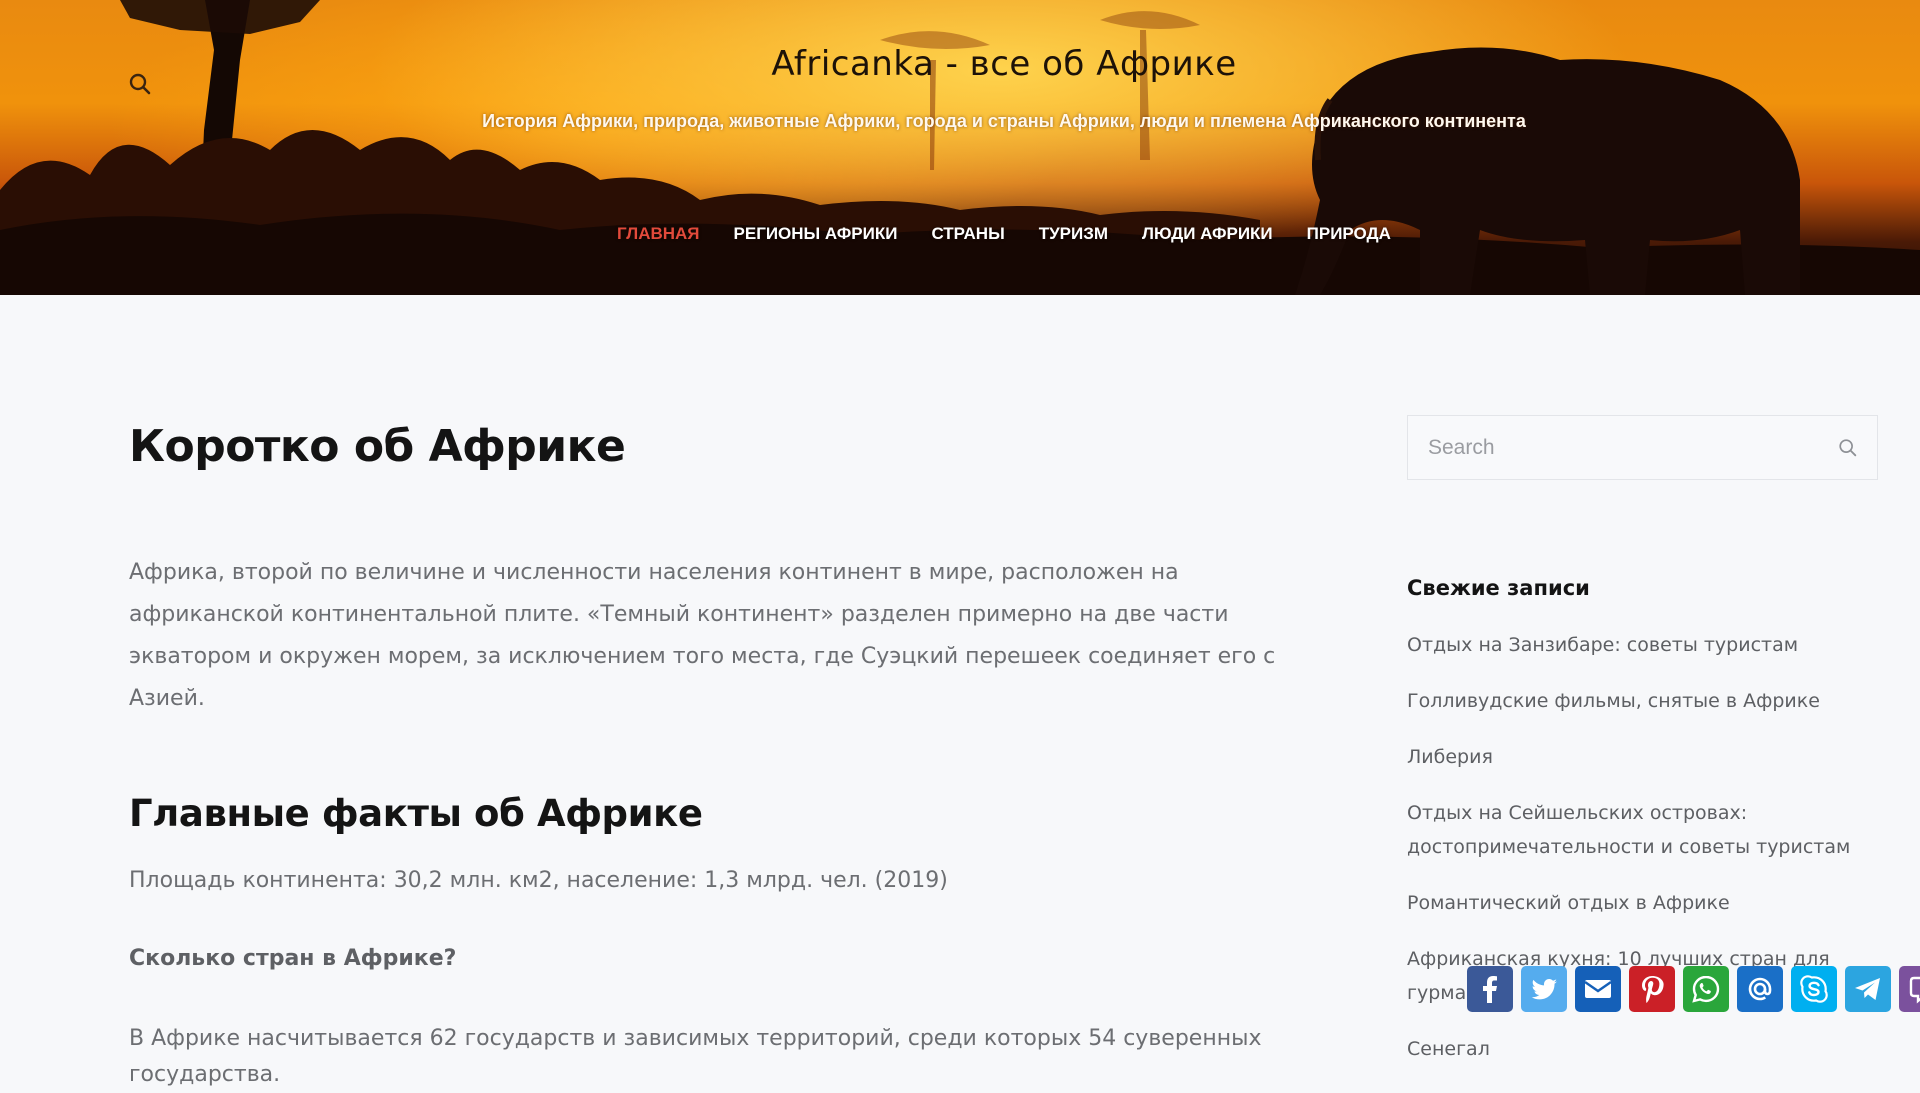  I want to click on social-share-bar, so click(1693, 992).